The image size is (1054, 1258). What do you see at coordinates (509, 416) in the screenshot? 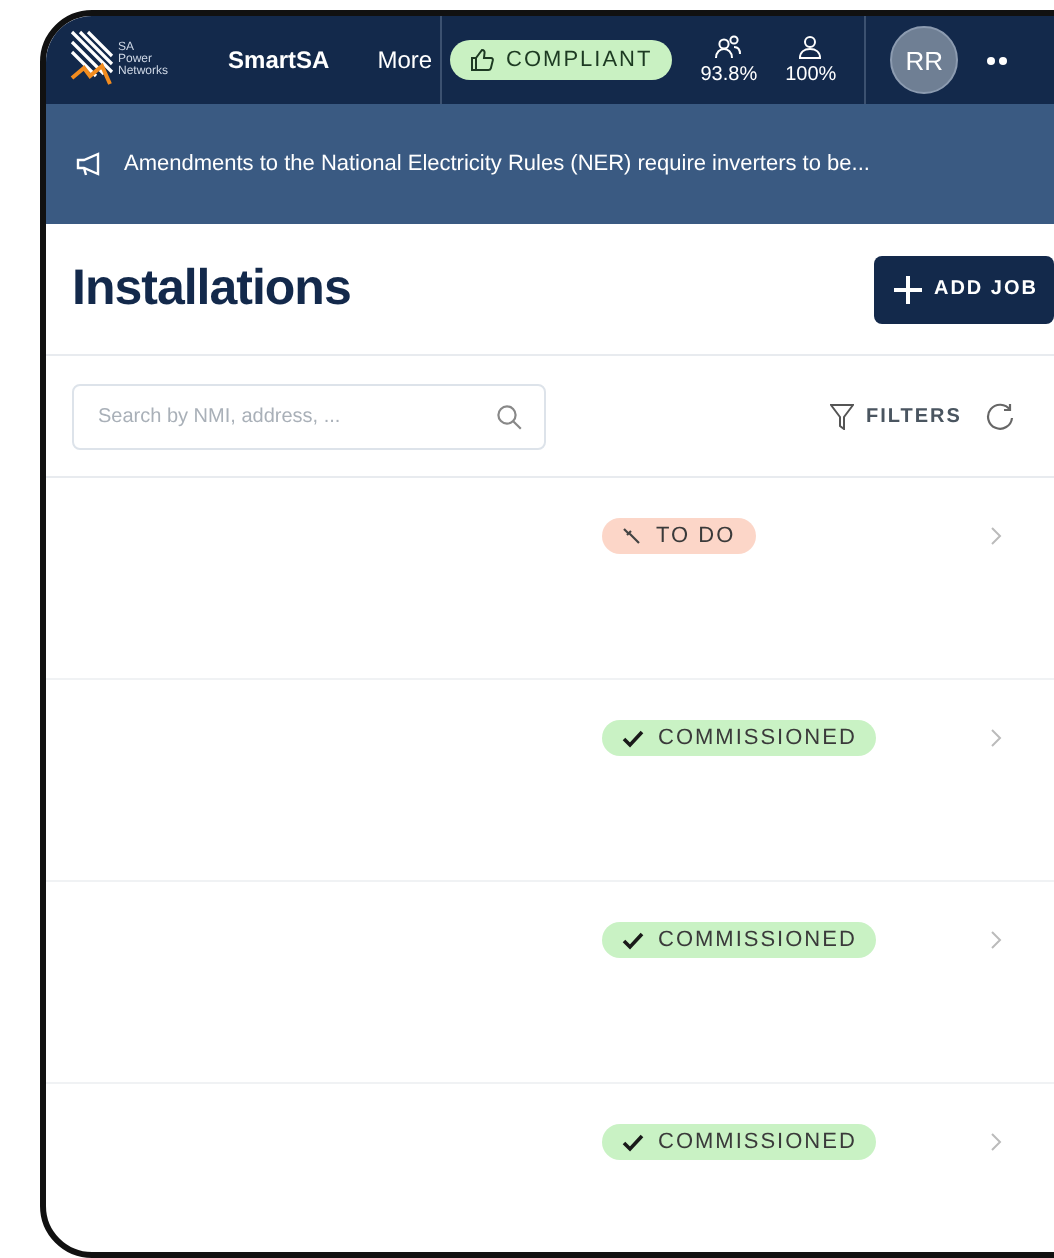
I see `search-icon` at bounding box center [509, 416].